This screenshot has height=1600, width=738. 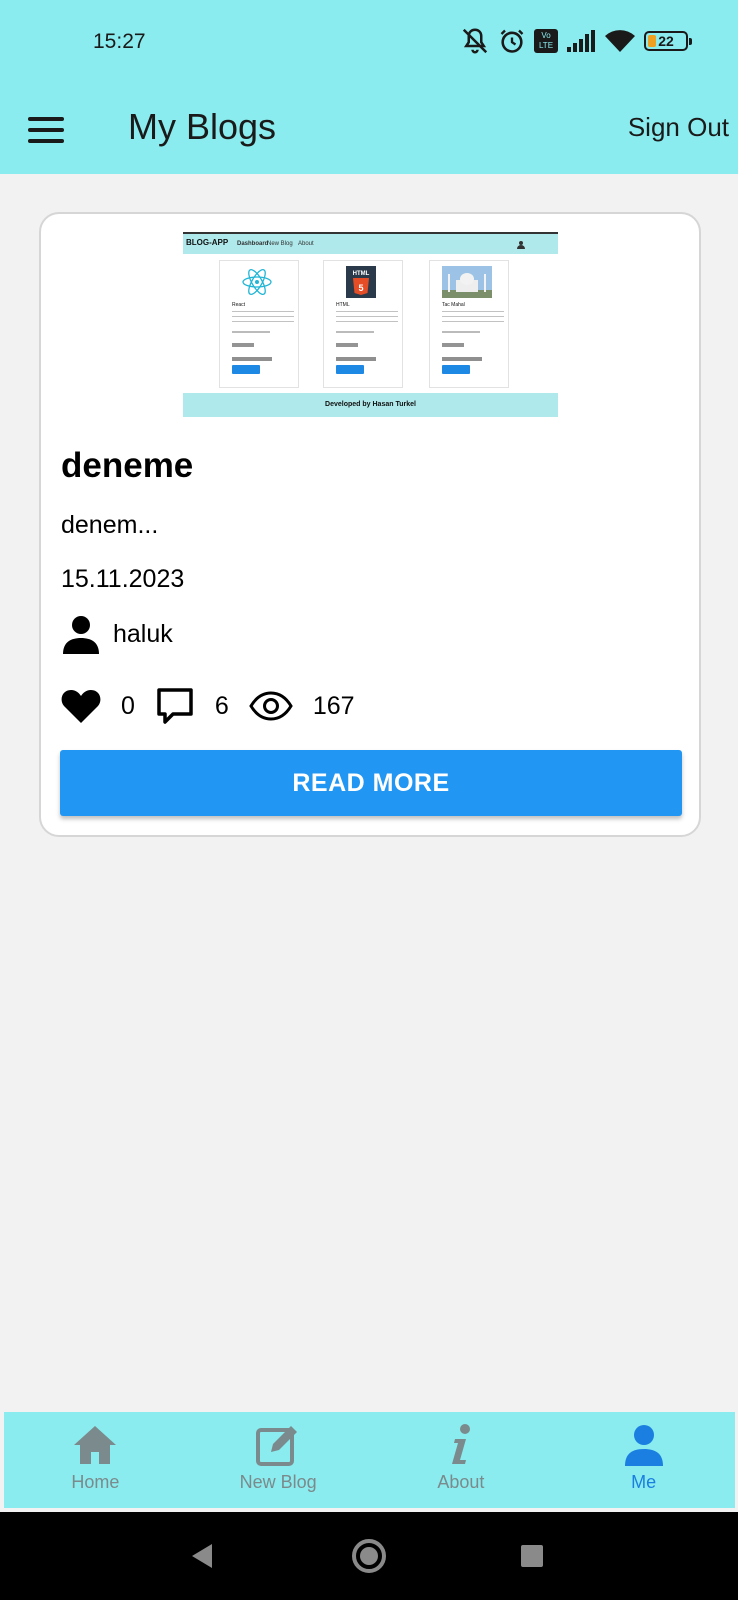 I want to click on wifi-icon, so click(x=620, y=41).